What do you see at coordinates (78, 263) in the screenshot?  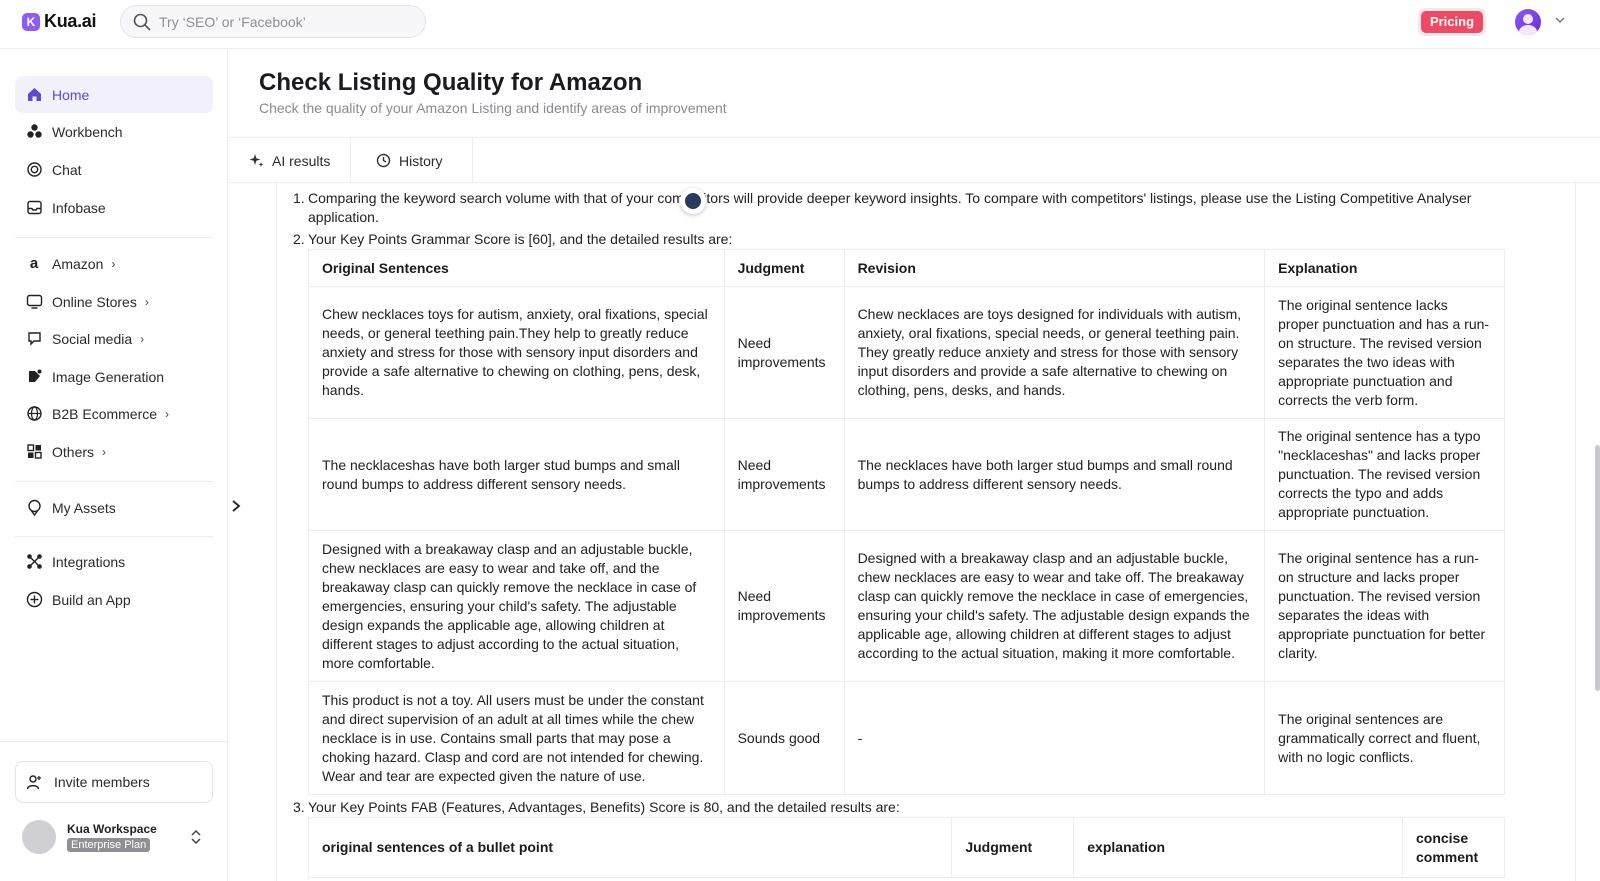 I see `sidebar-item-label: Amazon` at bounding box center [78, 263].